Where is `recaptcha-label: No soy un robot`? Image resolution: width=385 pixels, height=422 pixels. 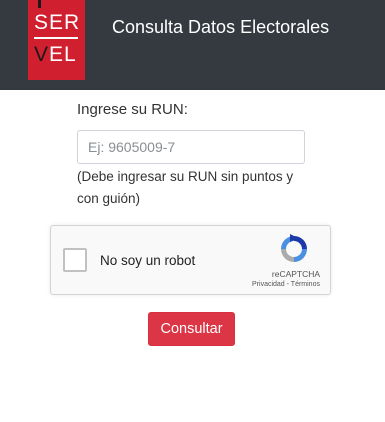
recaptcha-label: No soy un robot is located at coordinates (148, 260).